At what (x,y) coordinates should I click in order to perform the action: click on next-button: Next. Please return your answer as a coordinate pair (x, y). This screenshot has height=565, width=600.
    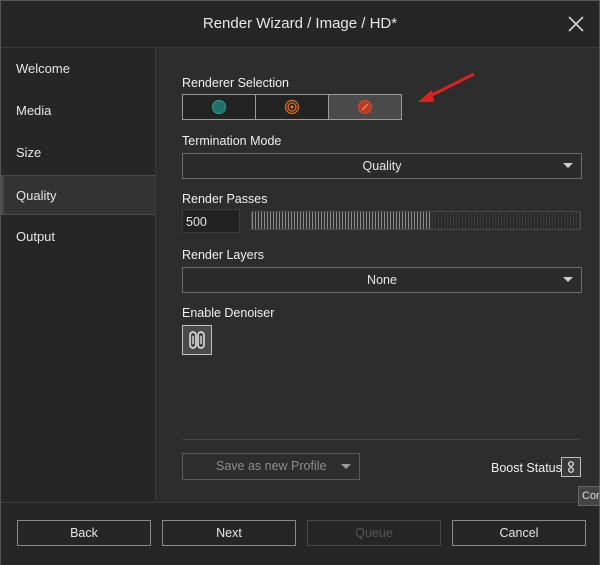
    Looking at the image, I should click on (229, 533).